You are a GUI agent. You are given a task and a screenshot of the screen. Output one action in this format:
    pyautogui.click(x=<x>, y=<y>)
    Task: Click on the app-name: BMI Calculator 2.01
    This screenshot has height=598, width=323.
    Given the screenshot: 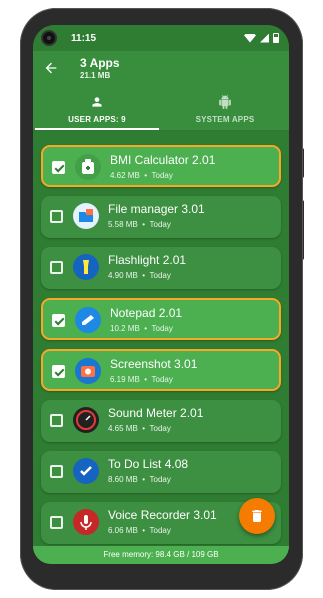 What is the action you would take?
    pyautogui.click(x=163, y=160)
    